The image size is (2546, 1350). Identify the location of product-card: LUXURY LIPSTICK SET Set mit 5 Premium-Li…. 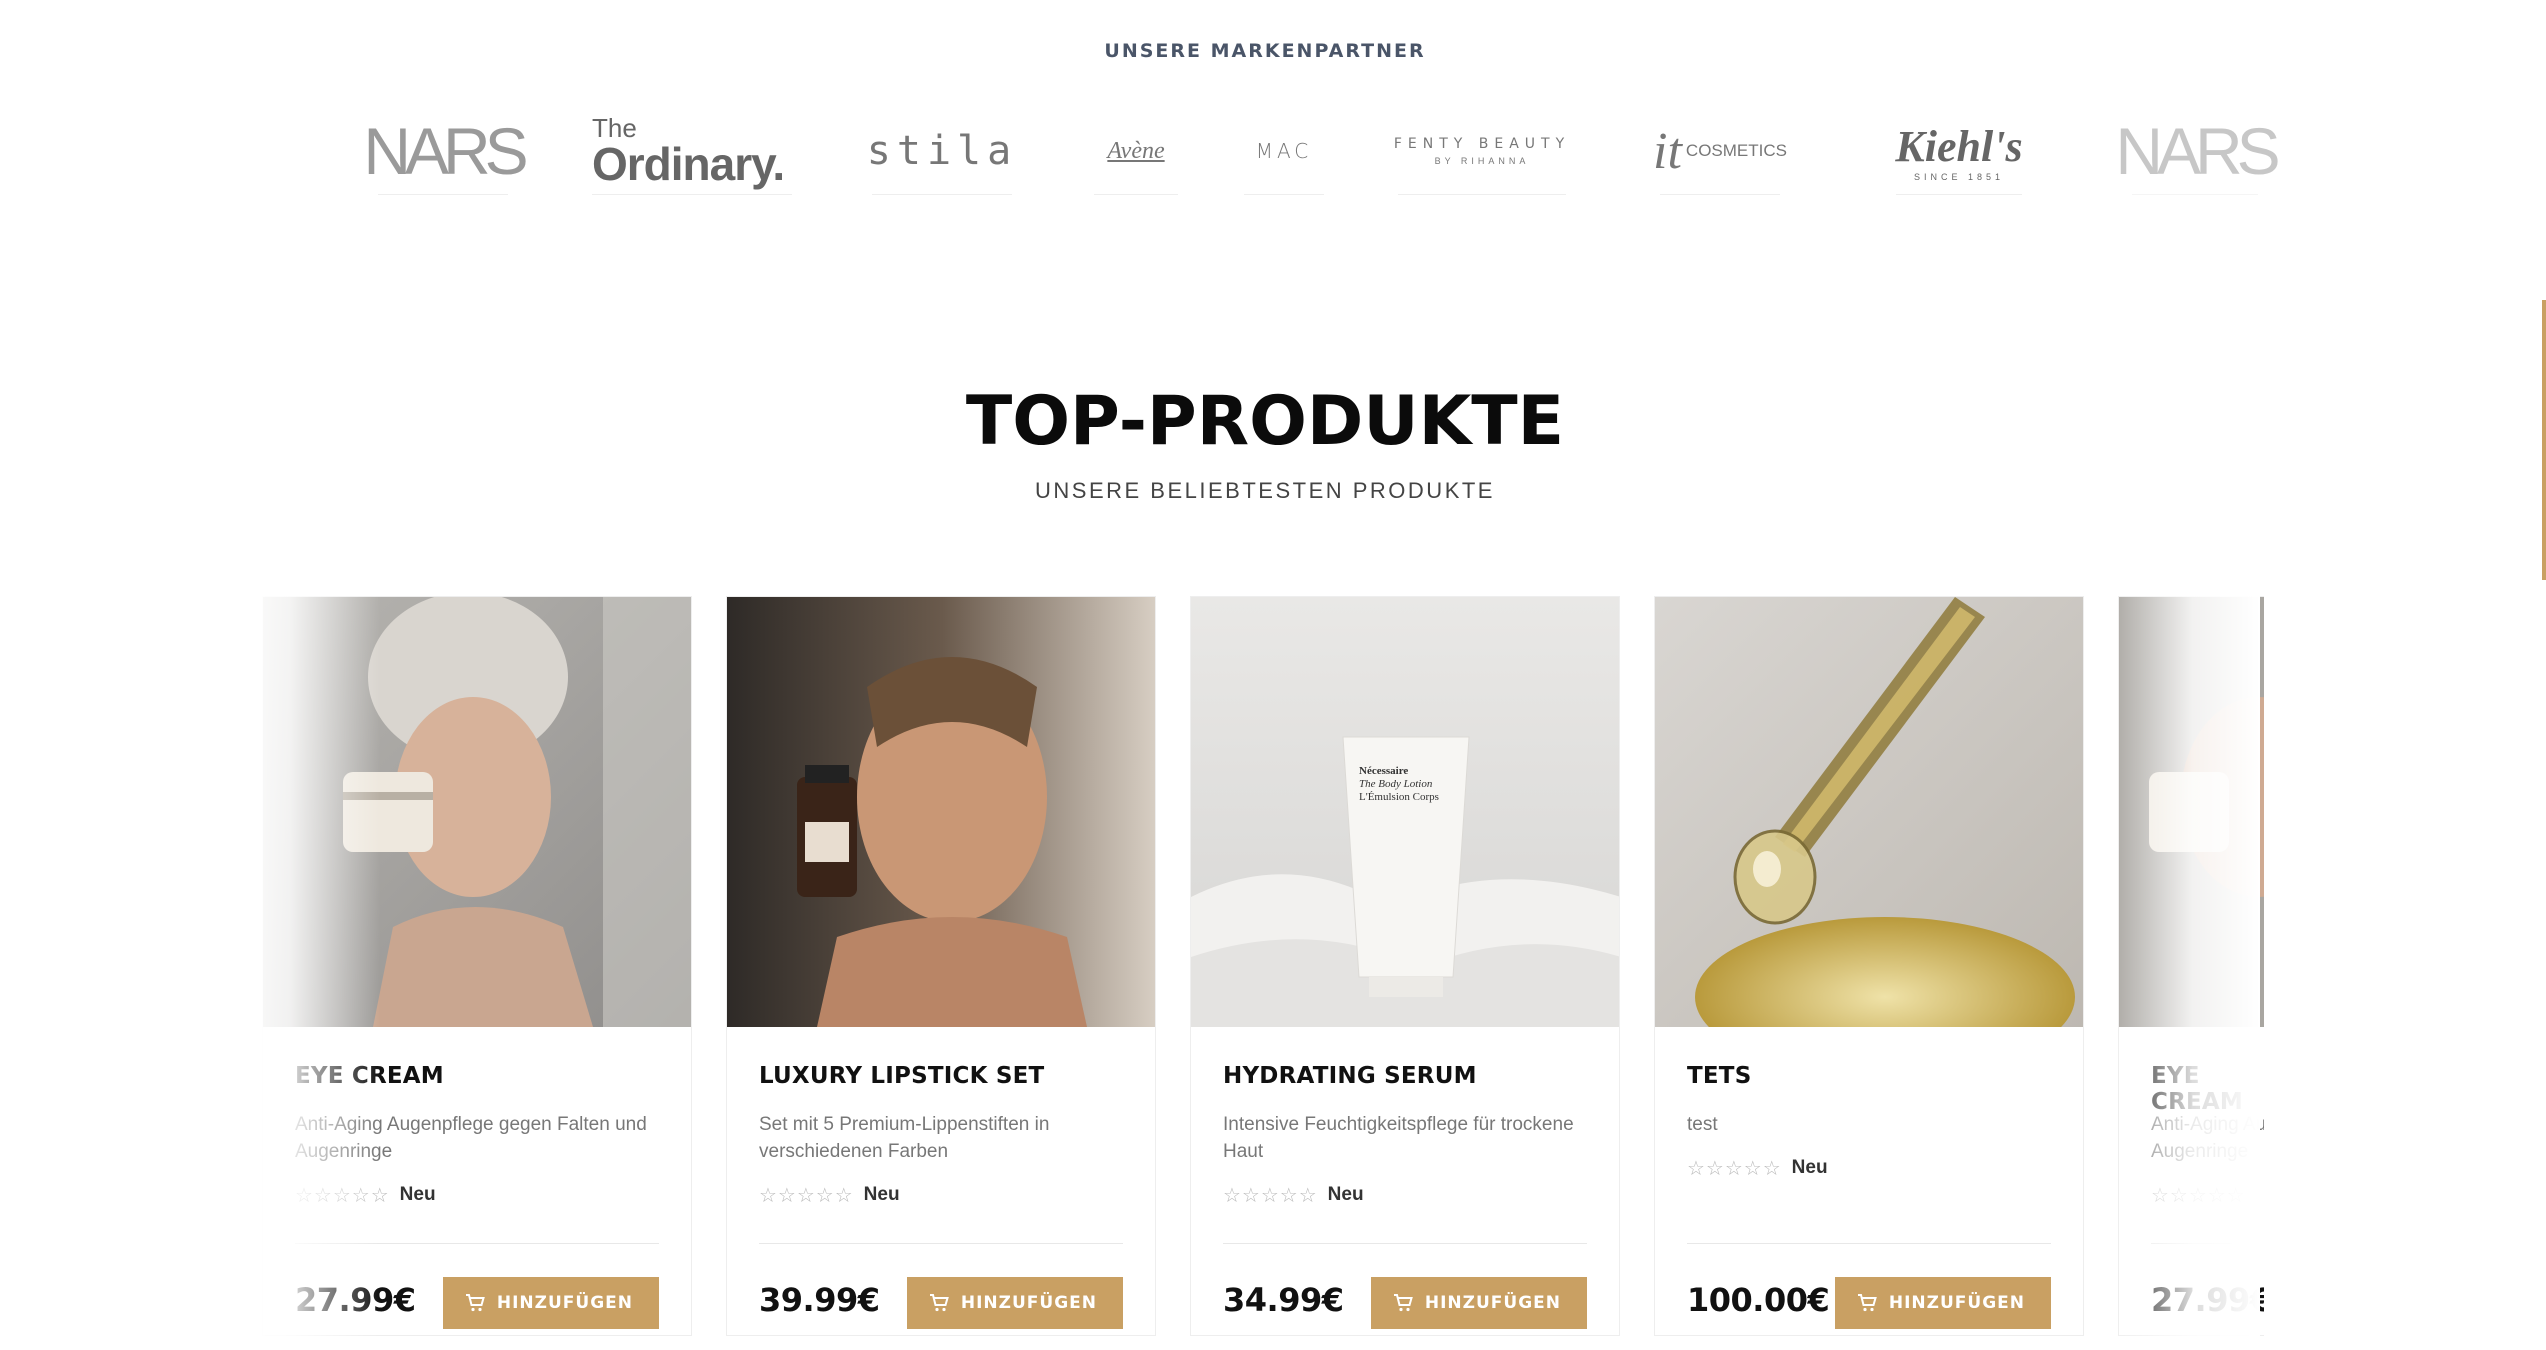
(941, 966).